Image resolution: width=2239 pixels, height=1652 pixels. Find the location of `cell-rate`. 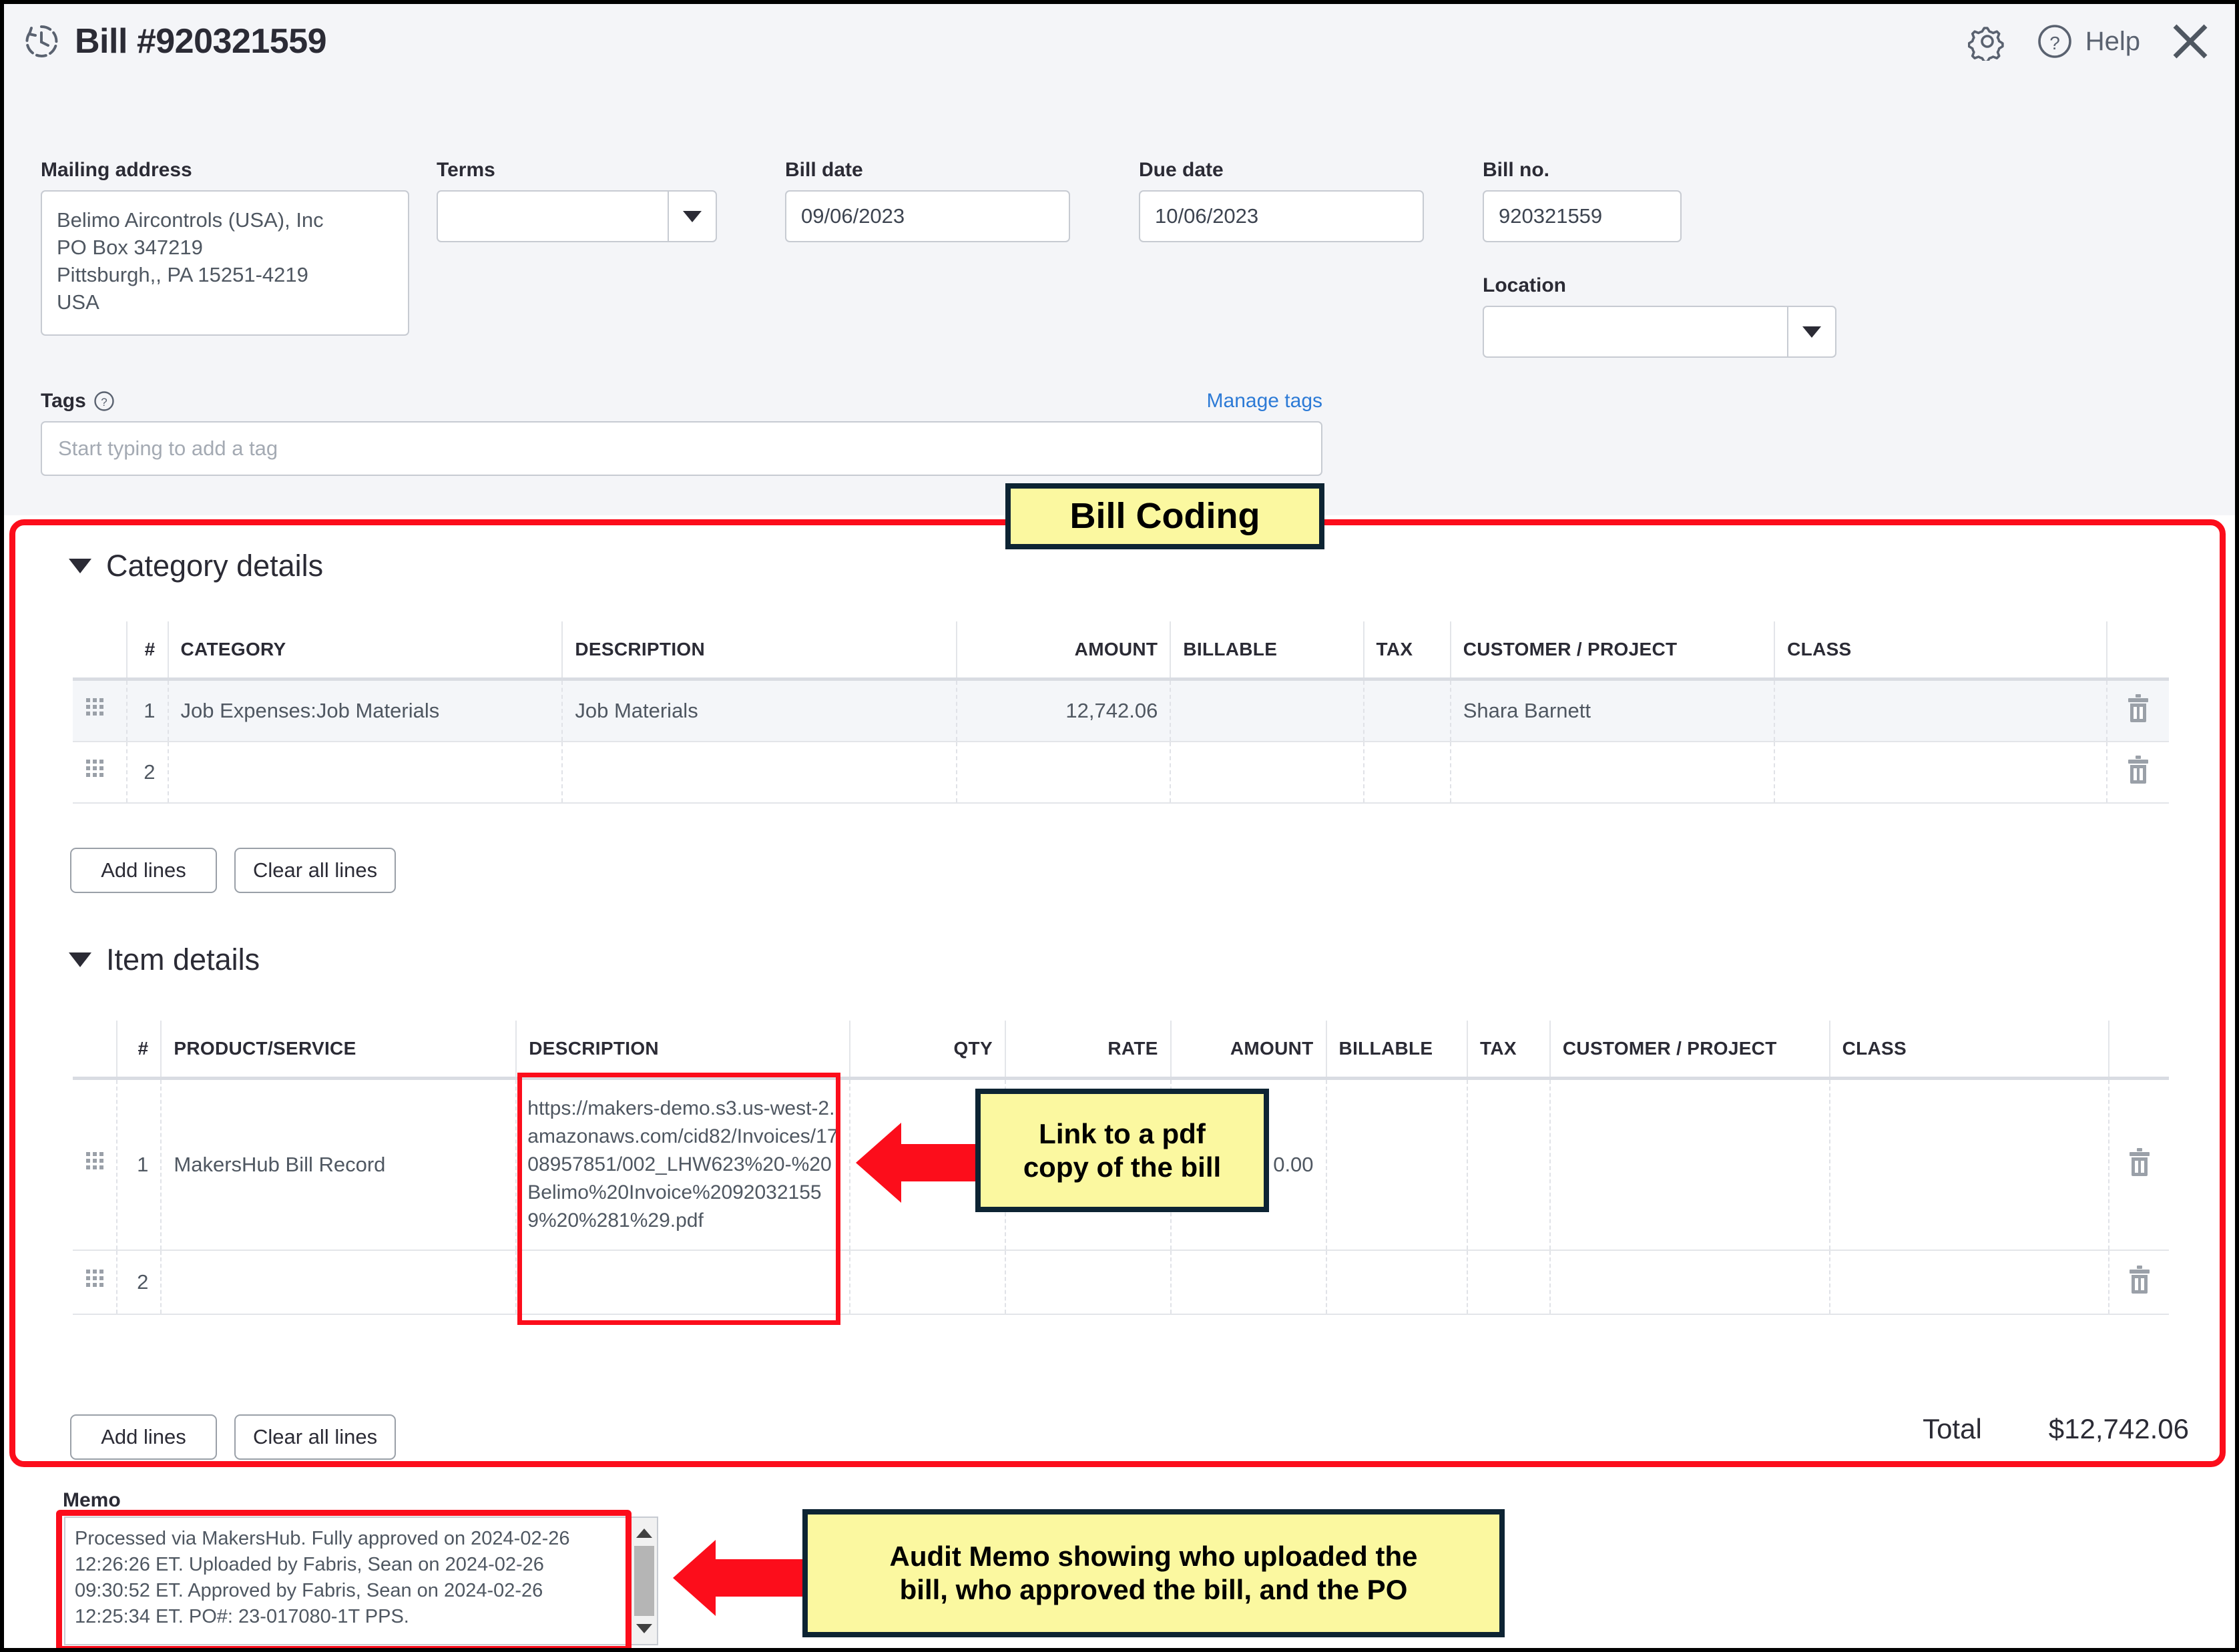

cell-rate is located at coordinates (1088, 1282).